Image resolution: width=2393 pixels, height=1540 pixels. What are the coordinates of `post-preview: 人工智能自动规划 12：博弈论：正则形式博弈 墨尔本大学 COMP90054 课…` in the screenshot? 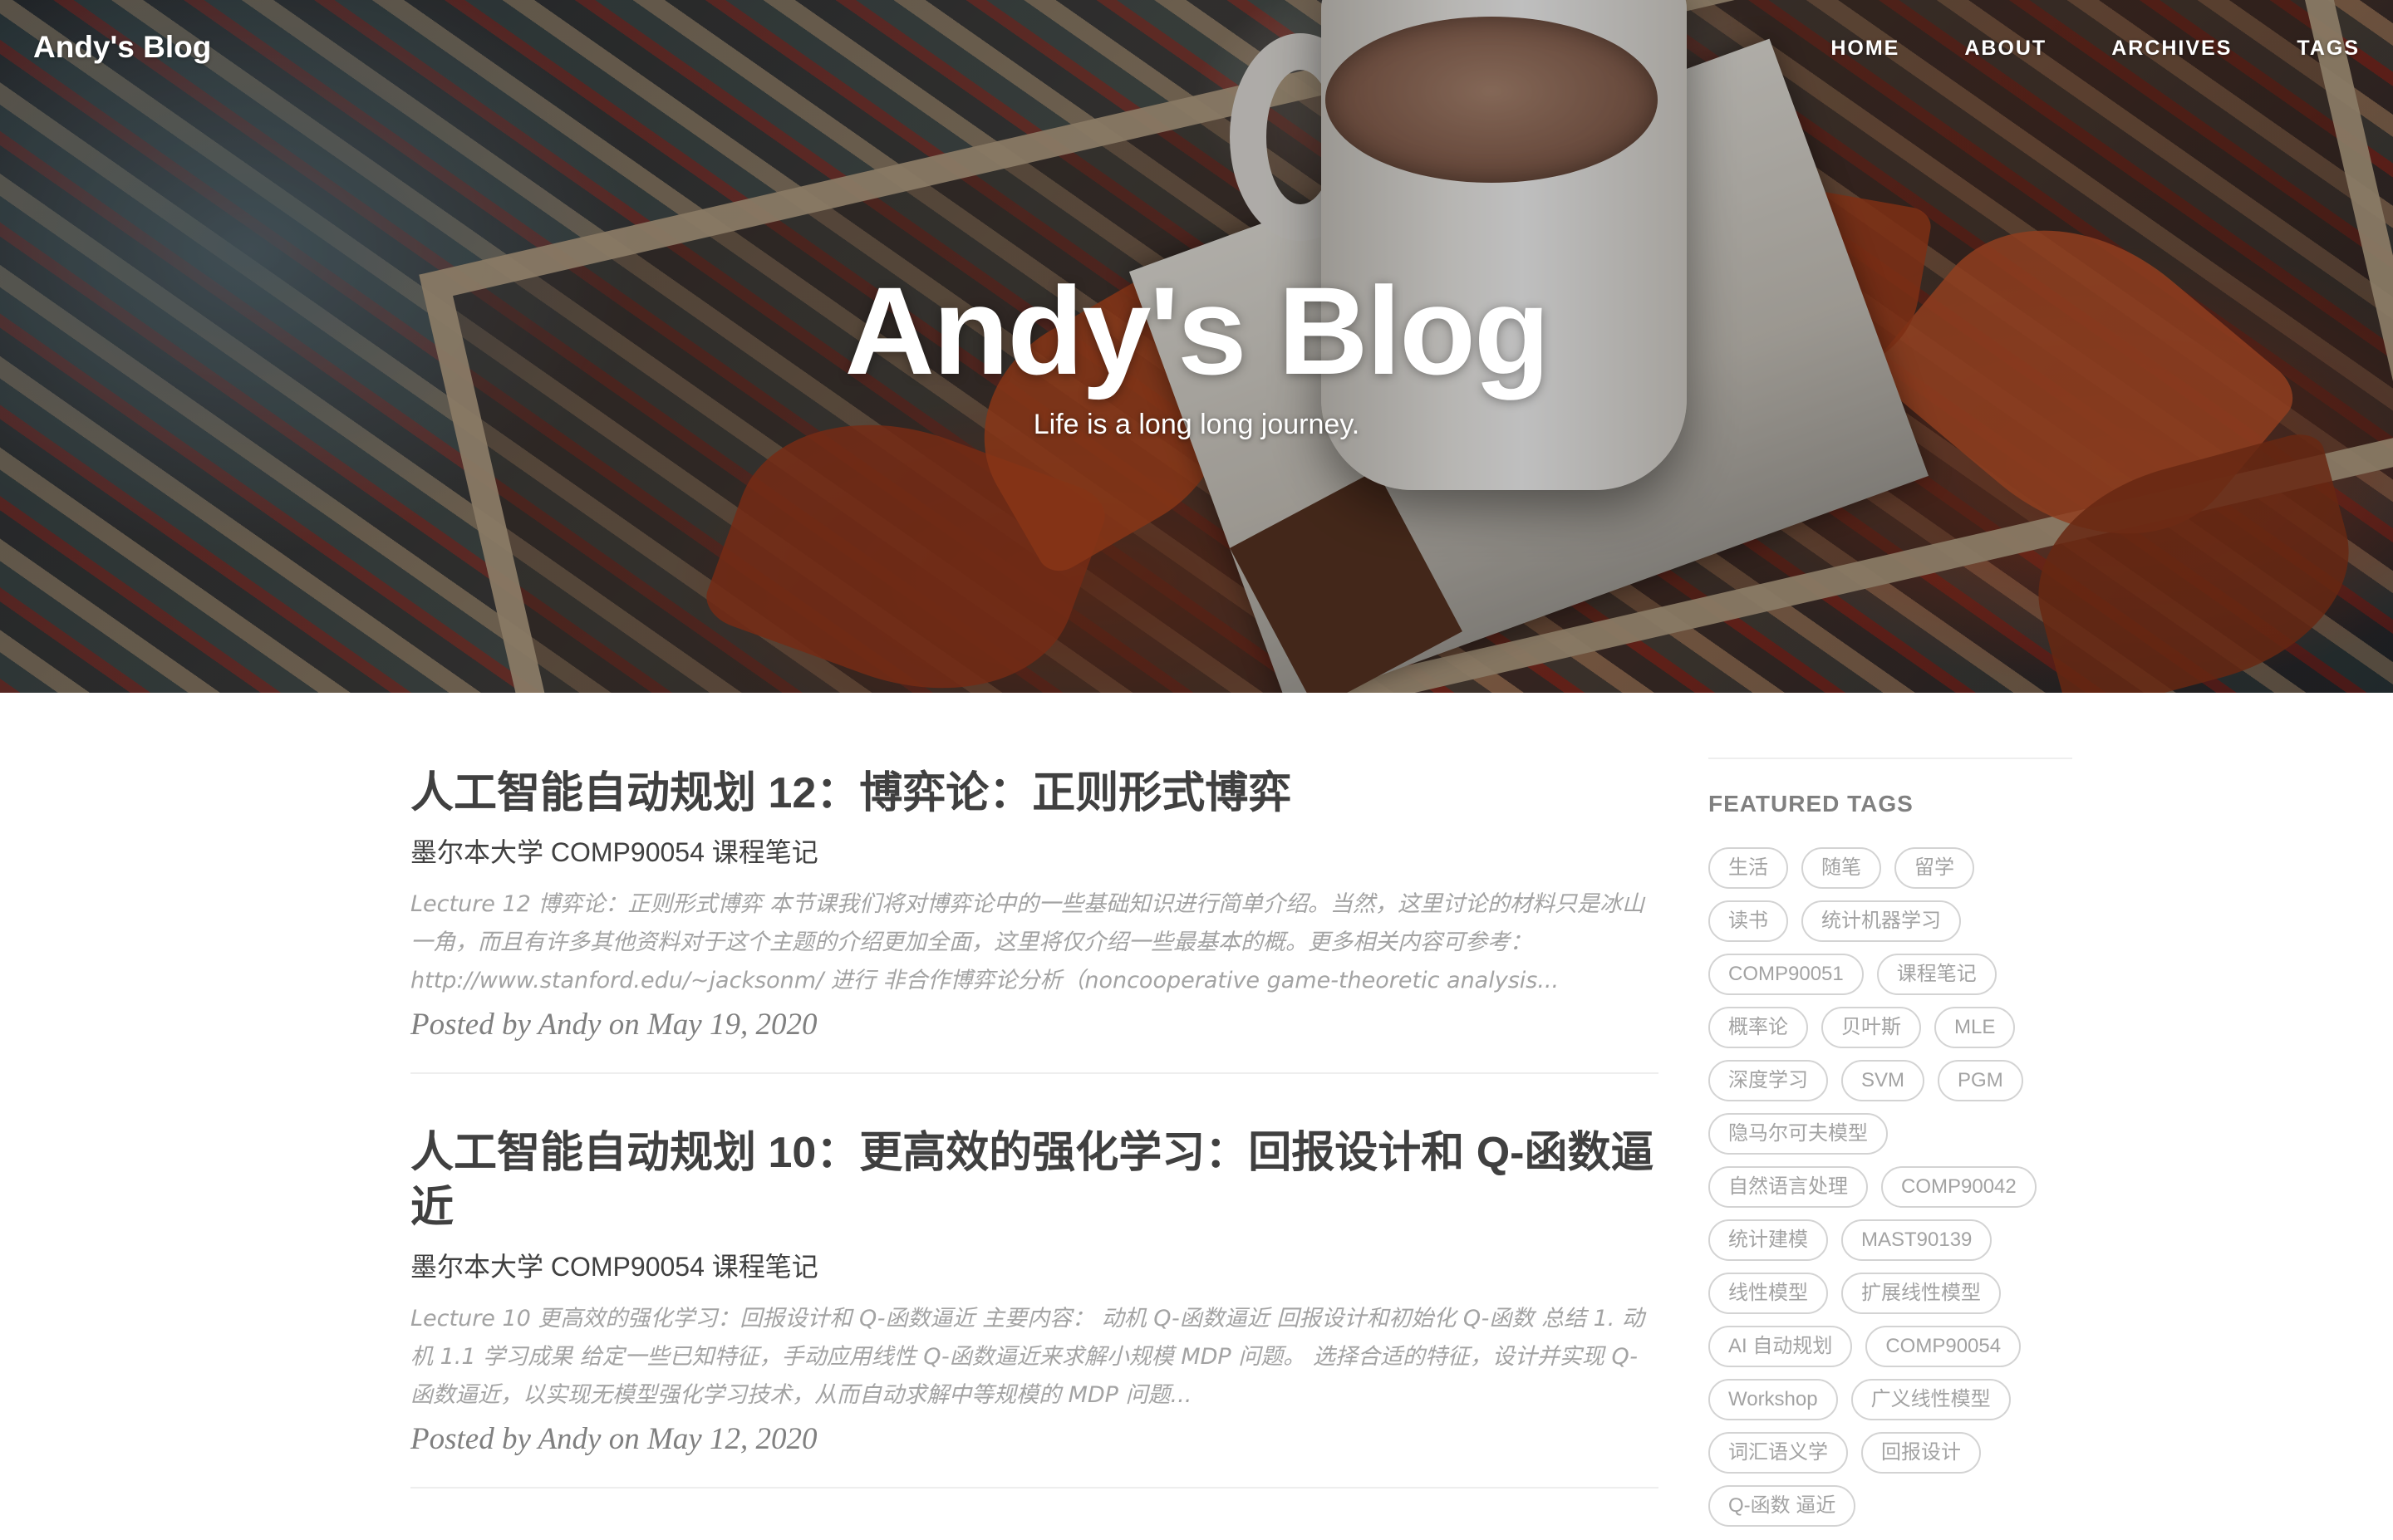 It's located at (1034, 920).